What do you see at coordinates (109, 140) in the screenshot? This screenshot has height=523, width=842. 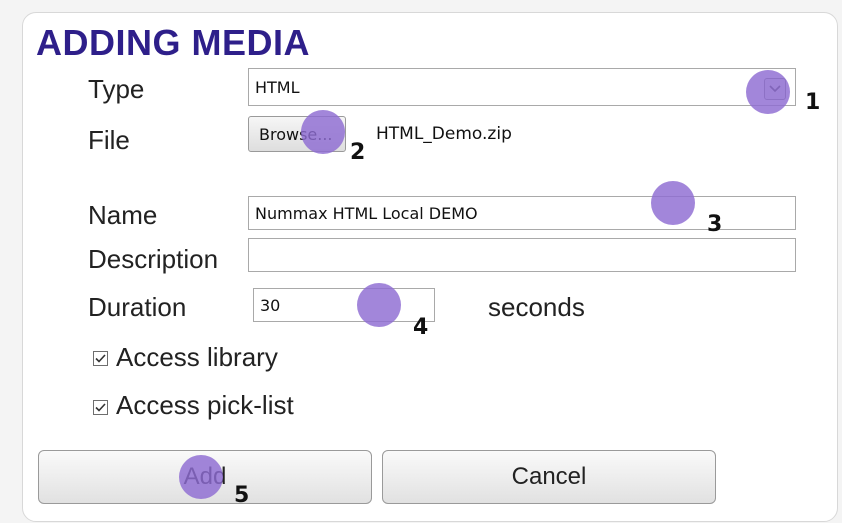 I see `file-label: File` at bounding box center [109, 140].